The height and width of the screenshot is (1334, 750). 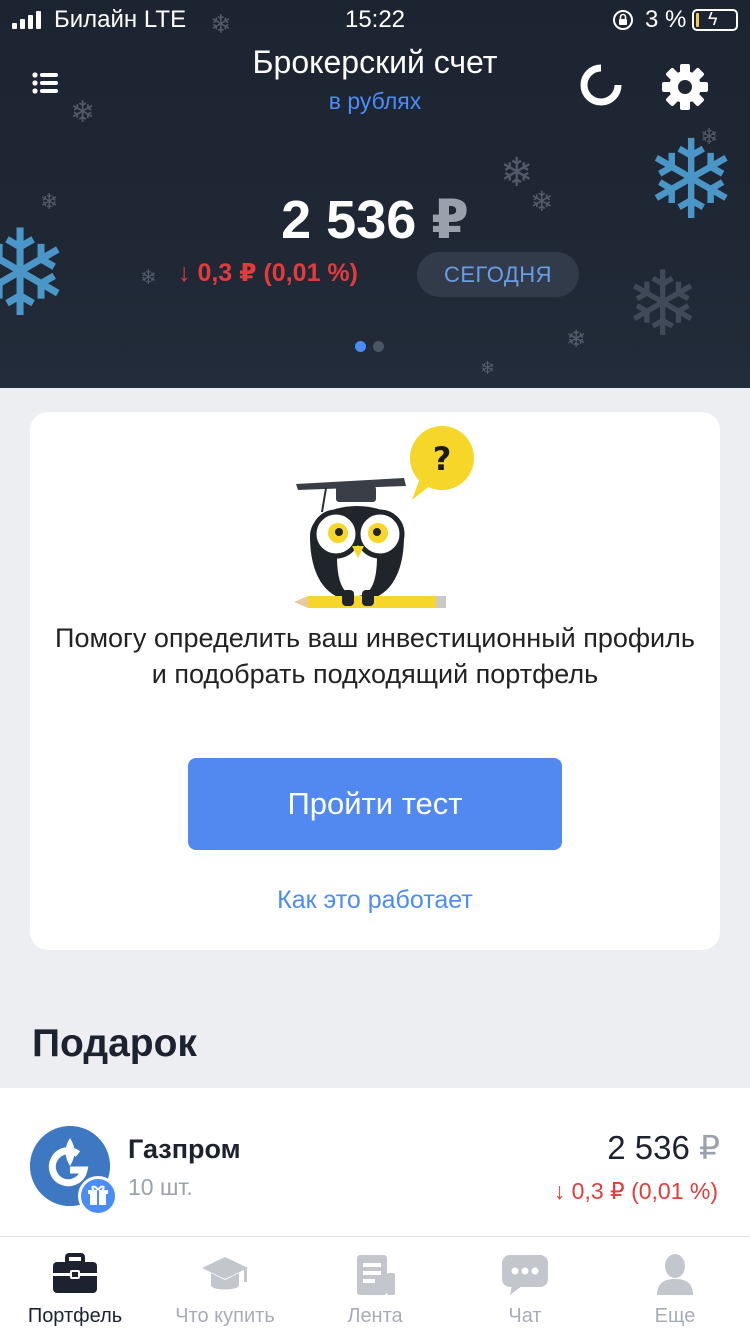 What do you see at coordinates (225, 1273) in the screenshot?
I see `graduation-cap-icon` at bounding box center [225, 1273].